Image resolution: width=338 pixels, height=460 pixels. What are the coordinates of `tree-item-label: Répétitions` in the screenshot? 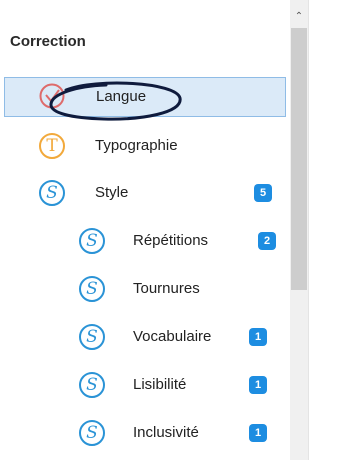 It's located at (171, 240).